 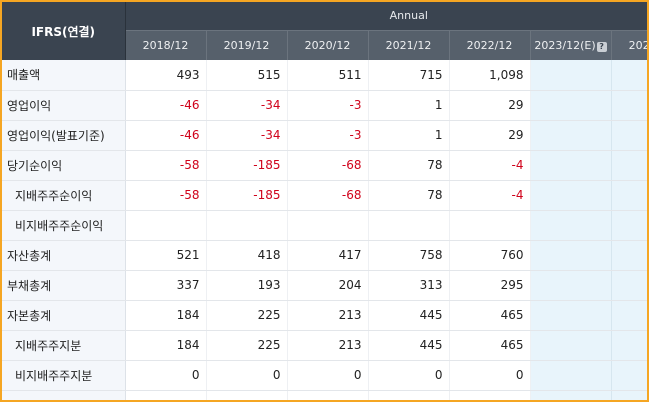 I want to click on accounting-standard-header: IFRS(연결), so click(x=64, y=31).